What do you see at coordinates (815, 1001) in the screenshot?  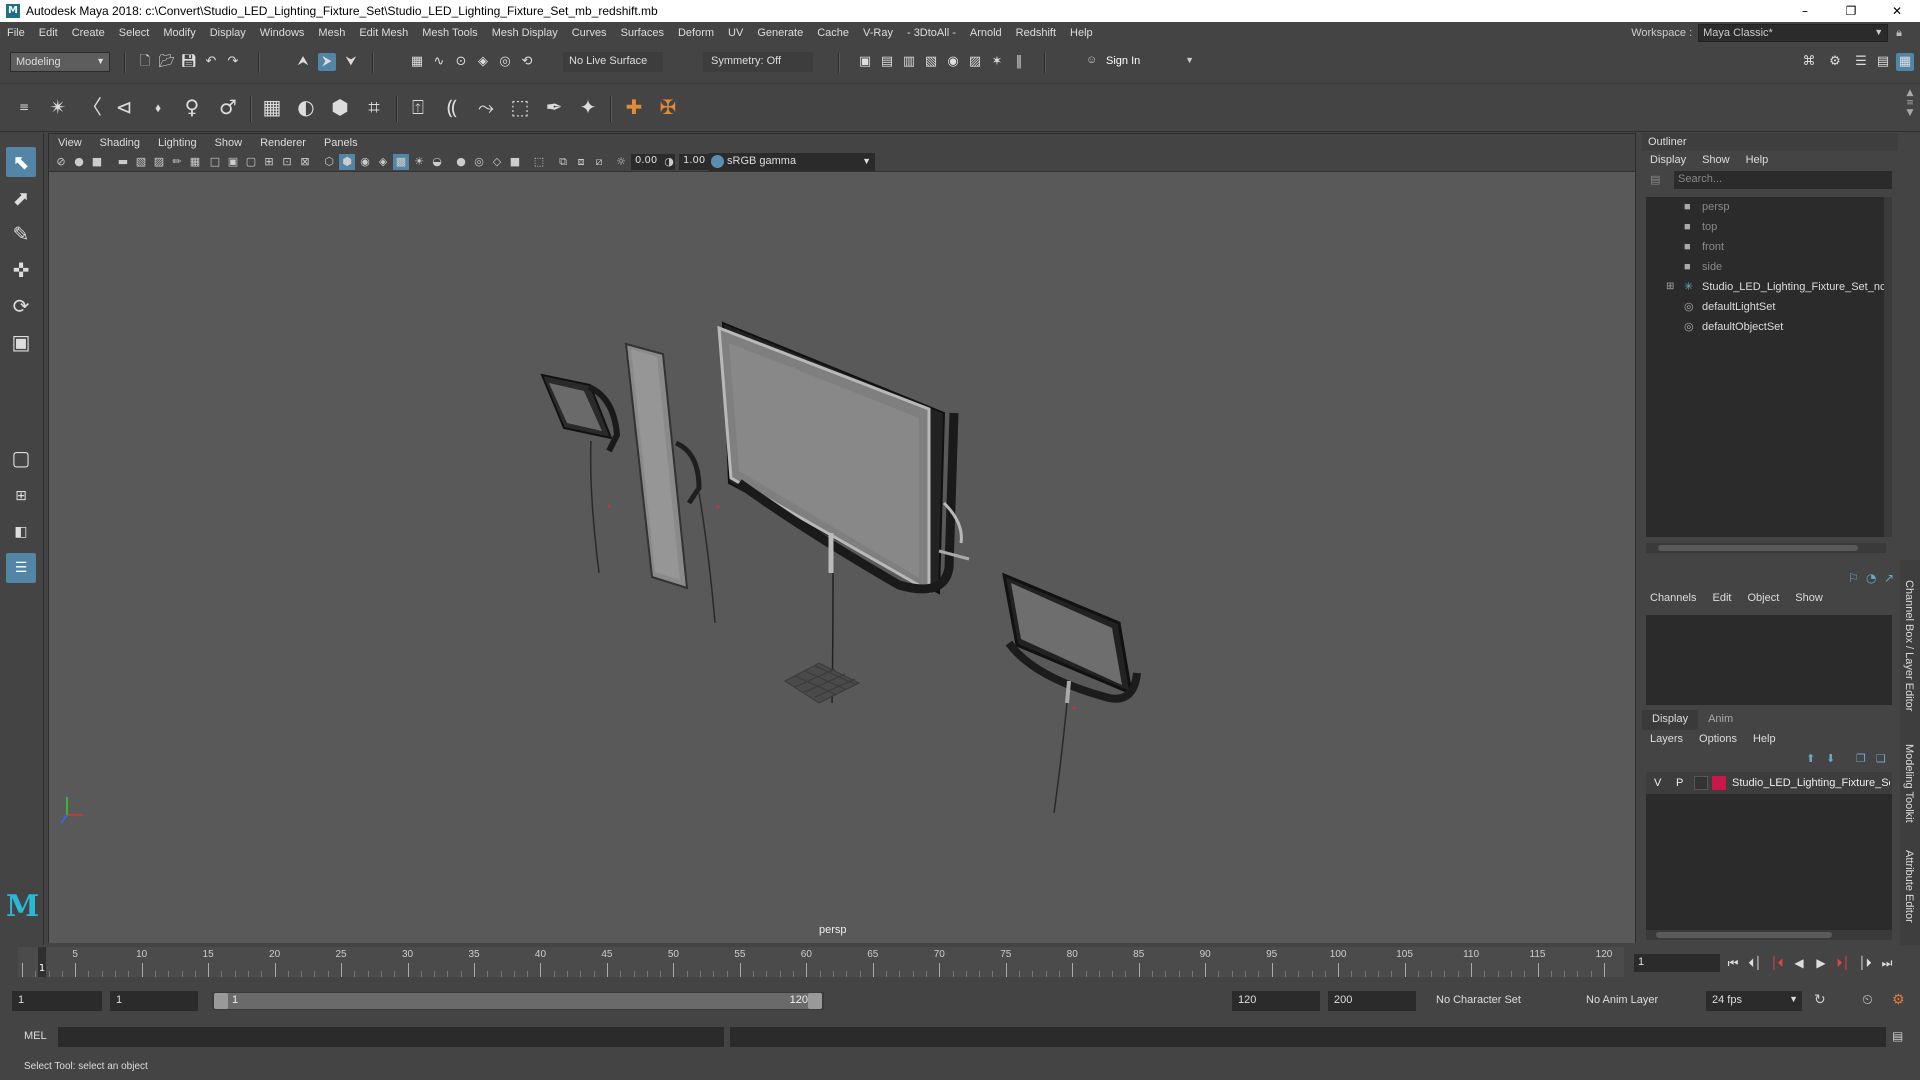 I see `range-end-handle` at bounding box center [815, 1001].